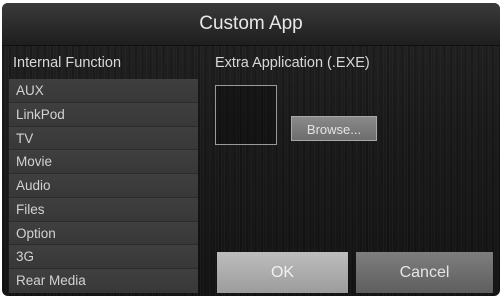  What do you see at coordinates (246, 115) in the screenshot?
I see `application-preview-box` at bounding box center [246, 115].